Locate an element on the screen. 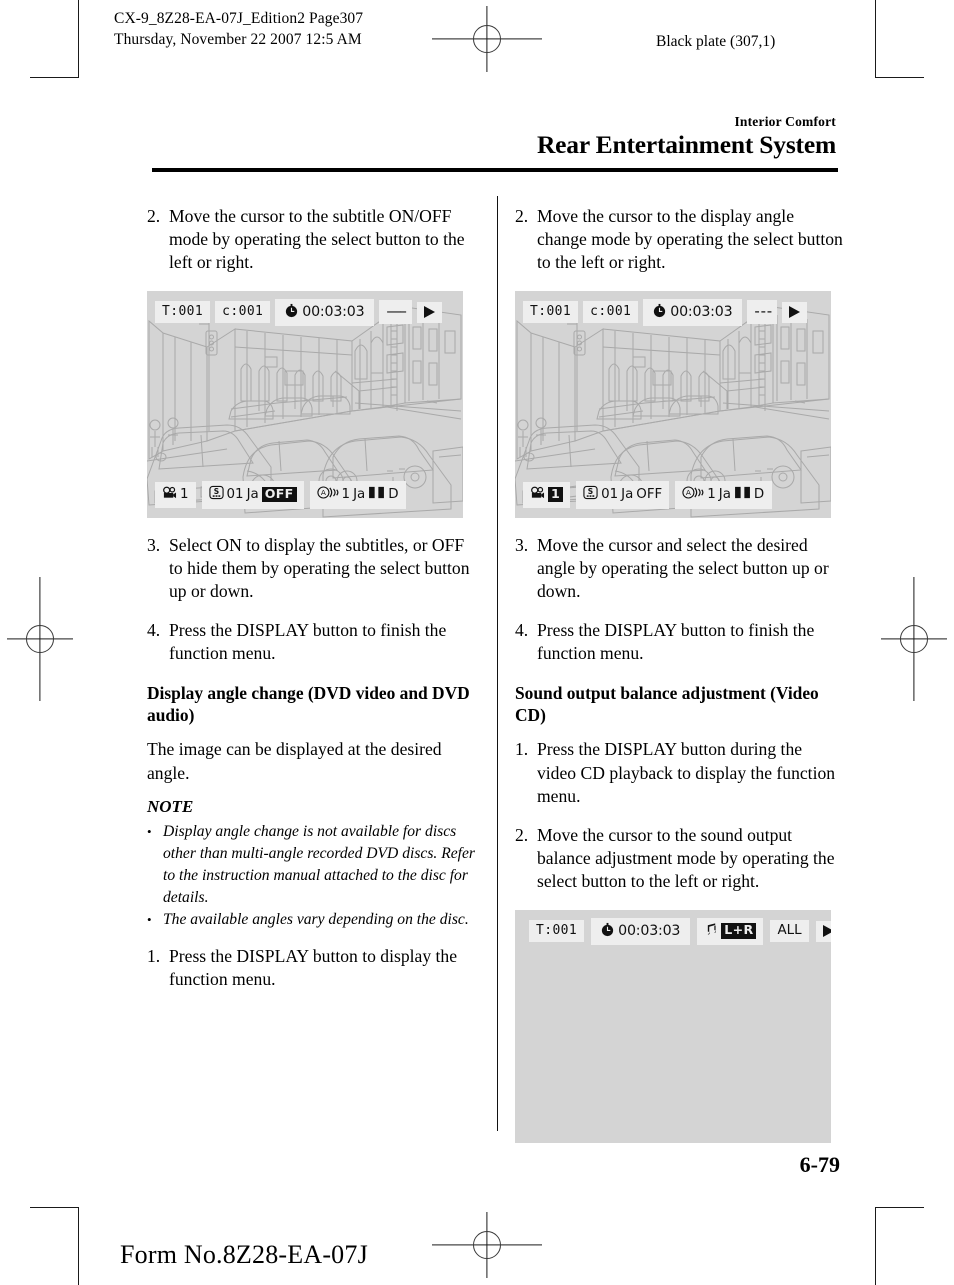  angle-value-highlighted: 1 is located at coordinates (556, 494).